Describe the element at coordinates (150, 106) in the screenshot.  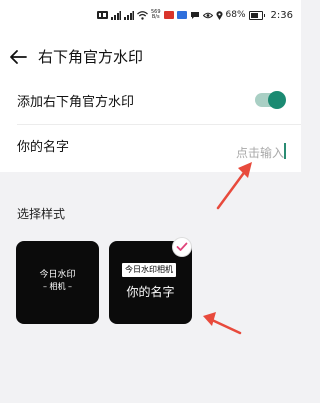
I see `add-watermark-row: 添加右下角官方水印` at that location.